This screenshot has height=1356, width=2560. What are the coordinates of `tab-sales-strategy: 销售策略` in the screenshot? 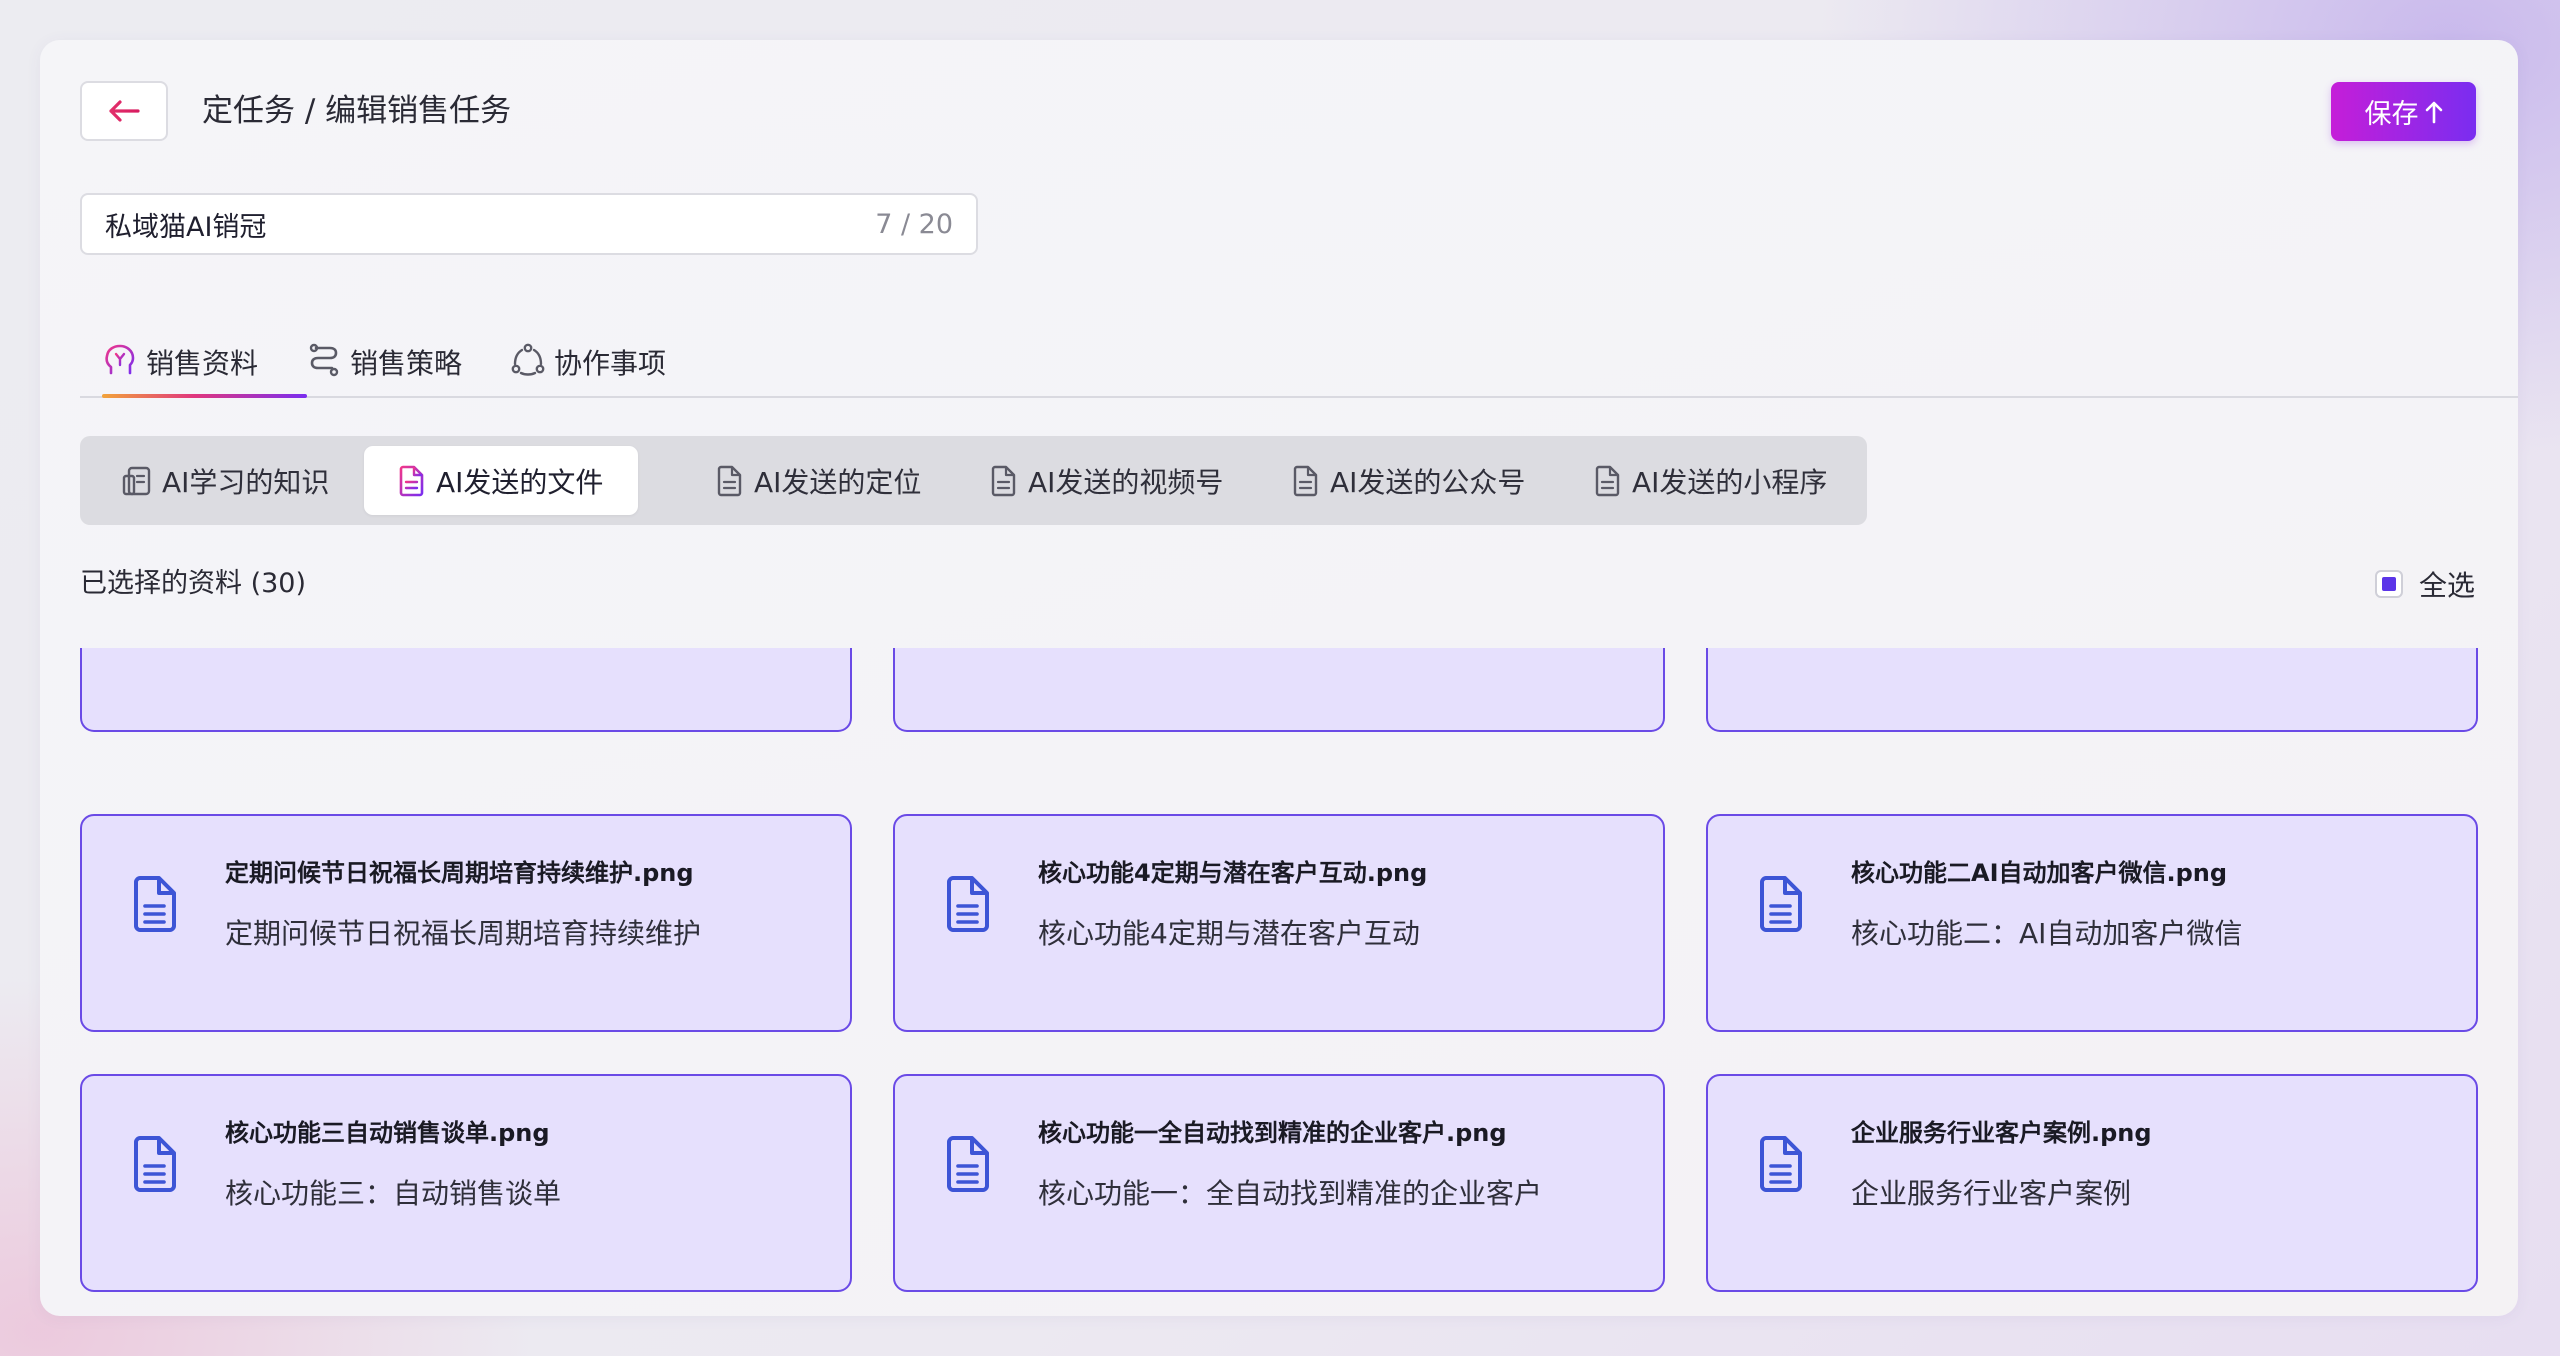 It's located at (384, 363).